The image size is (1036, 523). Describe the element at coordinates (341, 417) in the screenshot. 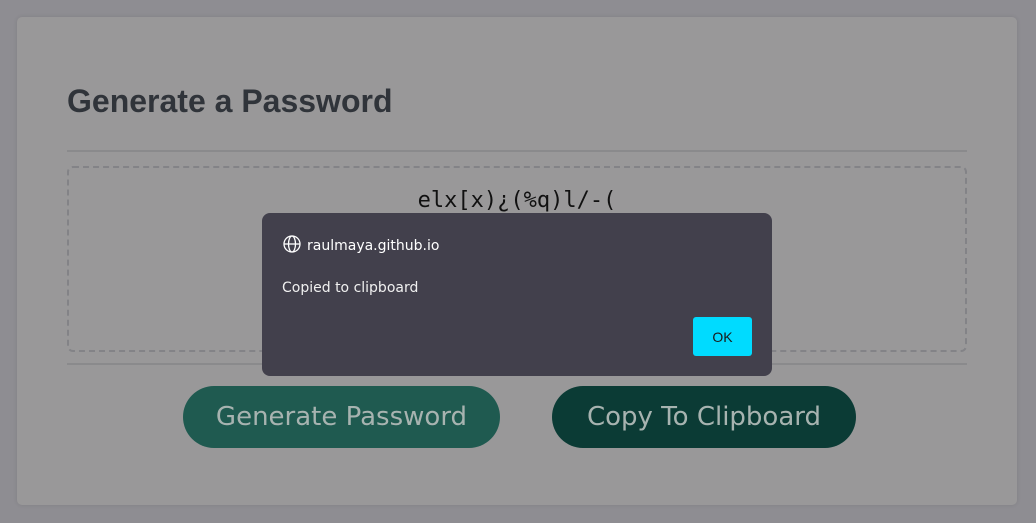

I see `generate-password-button: Generate Password` at that location.